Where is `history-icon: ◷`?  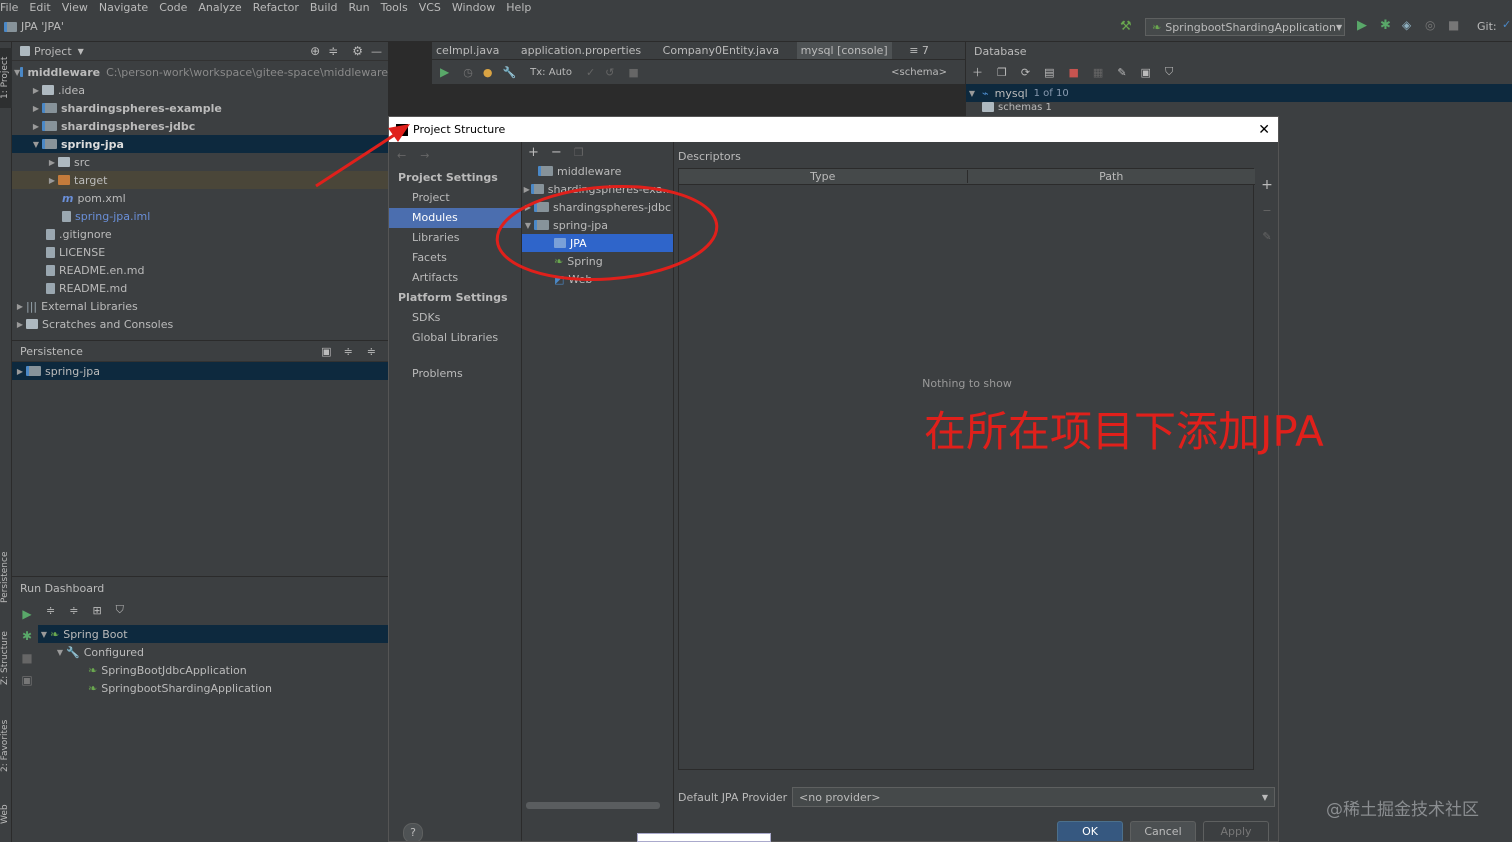 history-icon: ◷ is located at coordinates (468, 72).